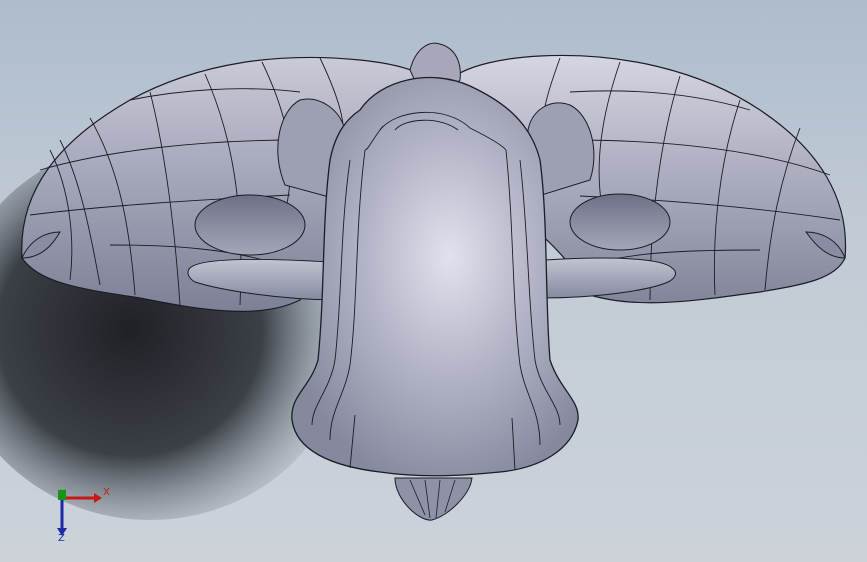 Image resolution: width=867 pixels, height=562 pixels. I want to click on right-eye-socket, so click(620, 222).